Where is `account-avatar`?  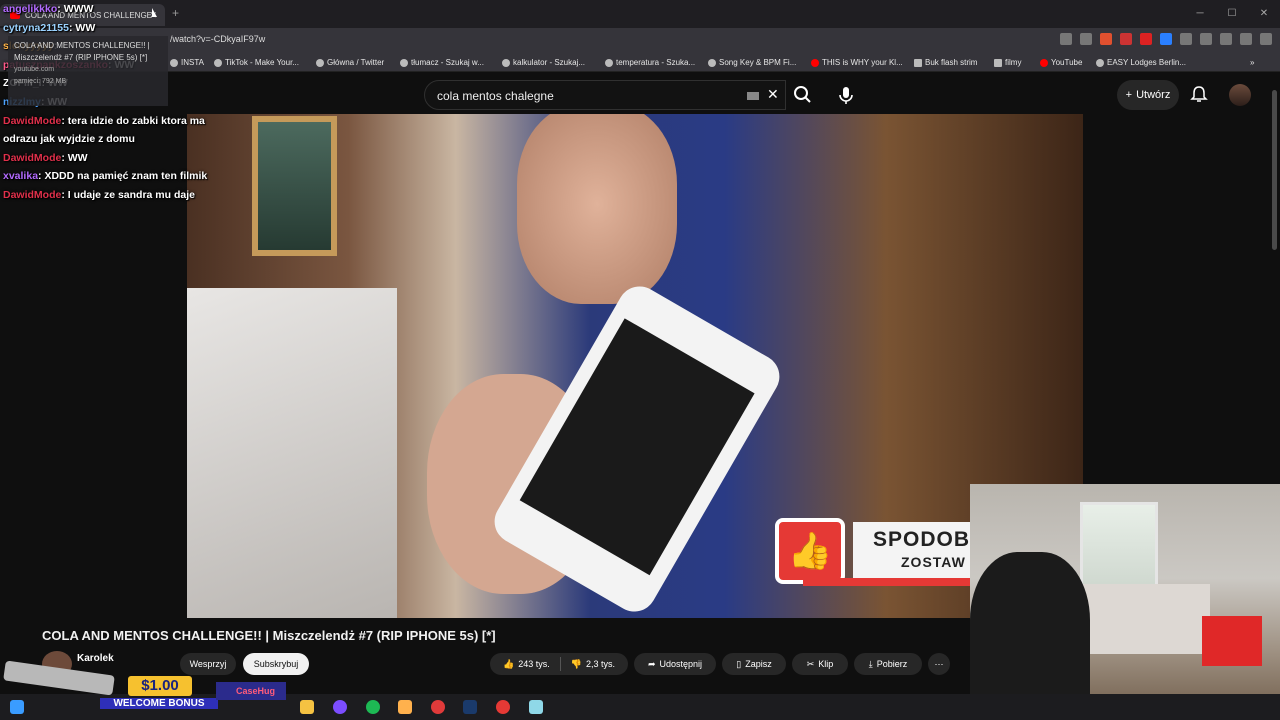 account-avatar is located at coordinates (1240, 95).